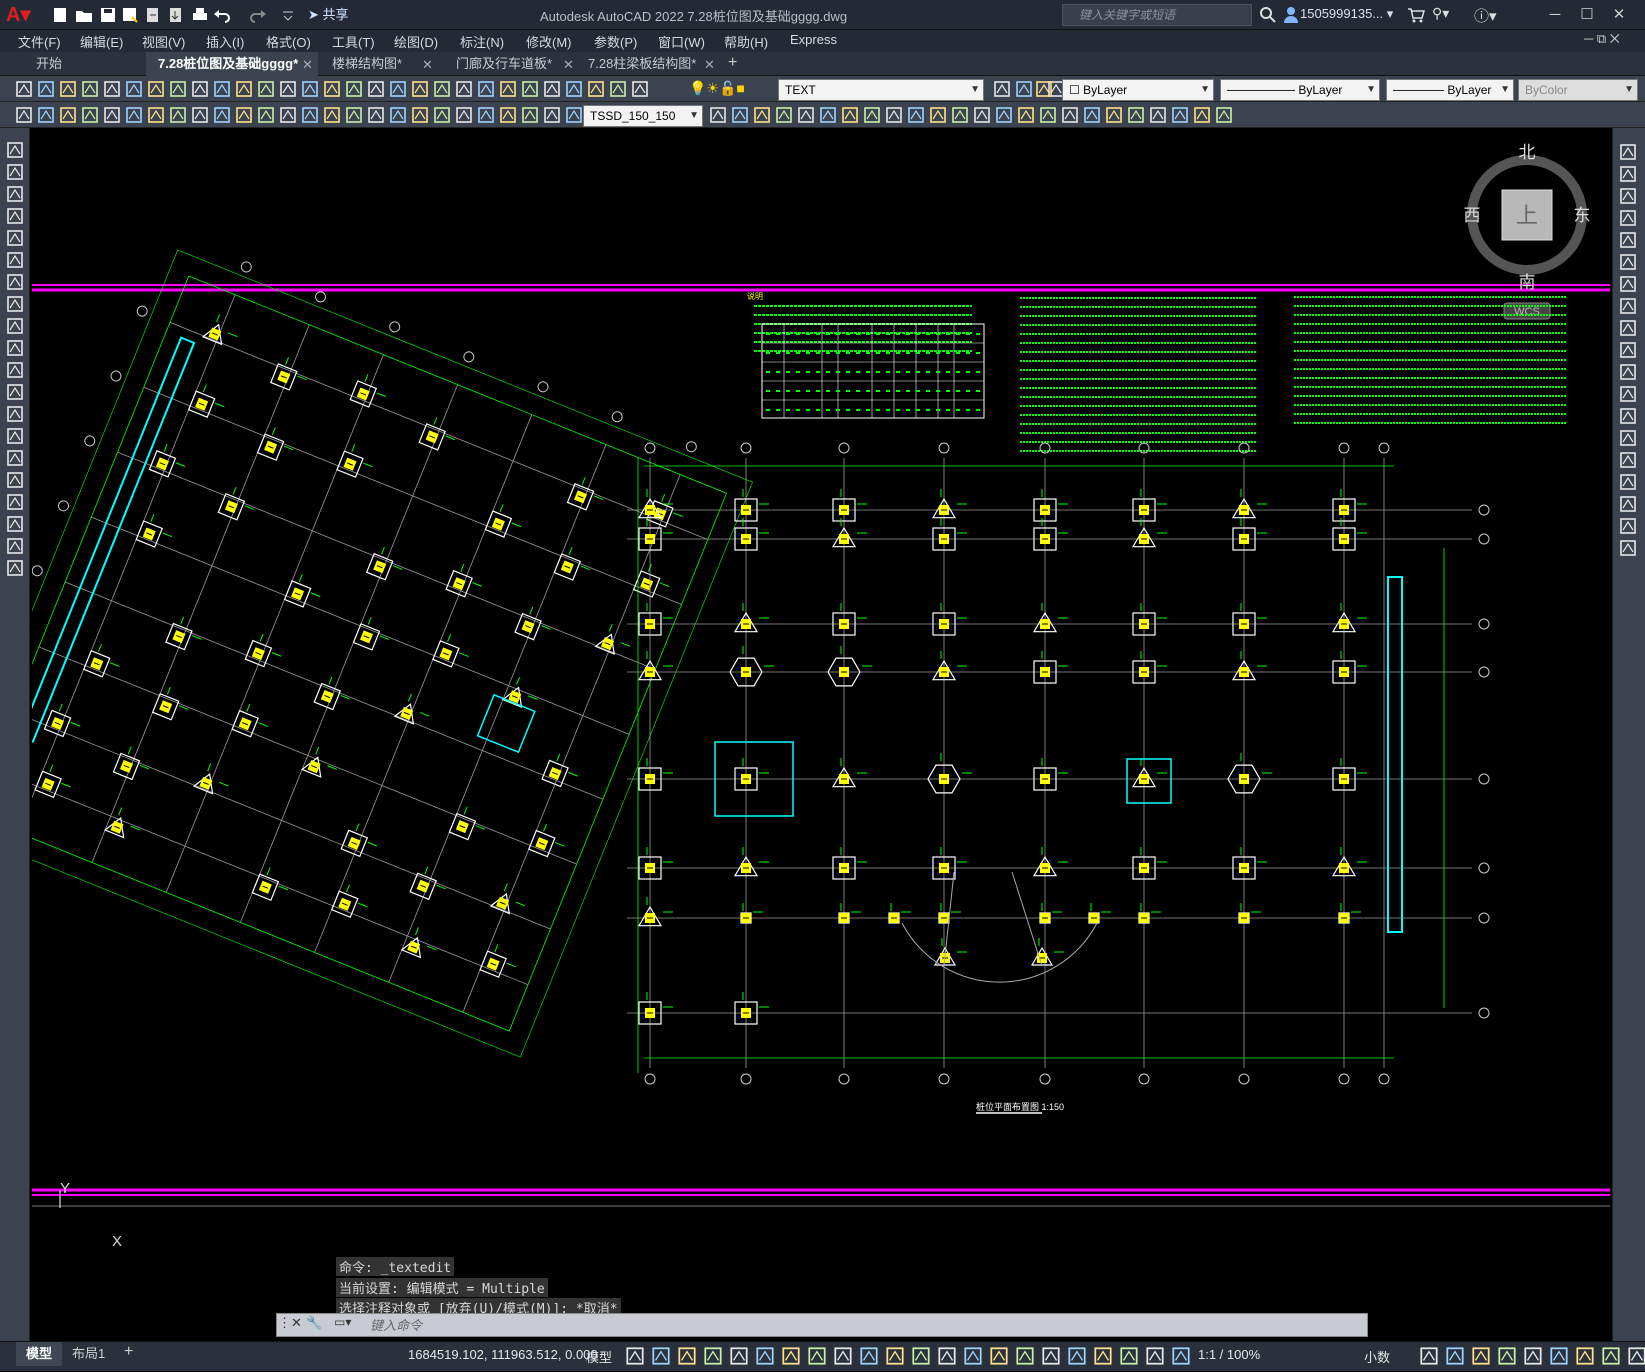 The image size is (1645, 1372). I want to click on tab-pile-plan: 7.28桩位图及基础gggg*, so click(232, 64).